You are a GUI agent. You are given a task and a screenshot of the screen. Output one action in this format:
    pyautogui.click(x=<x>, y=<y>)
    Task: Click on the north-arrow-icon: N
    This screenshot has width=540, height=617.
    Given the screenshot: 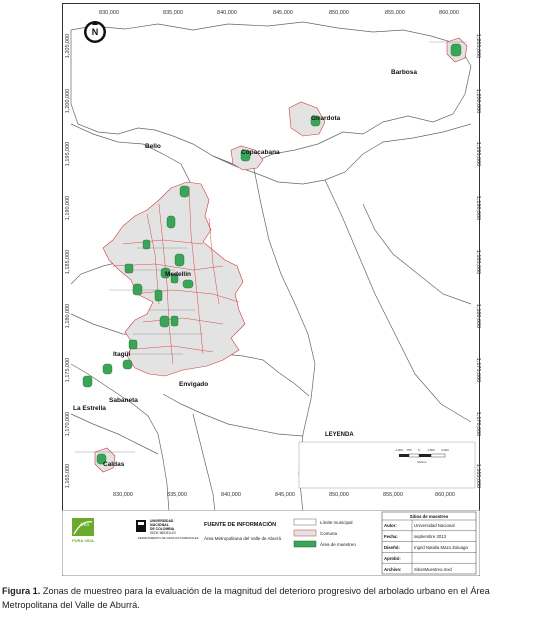 What is the action you would take?
    pyautogui.click(x=95, y=32)
    